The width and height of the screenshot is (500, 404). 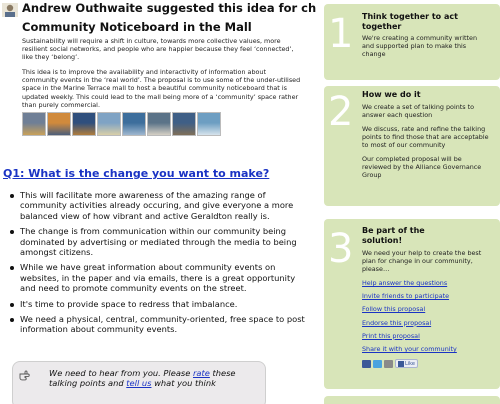 I want to click on like-label: Like, so click(x=410, y=363).